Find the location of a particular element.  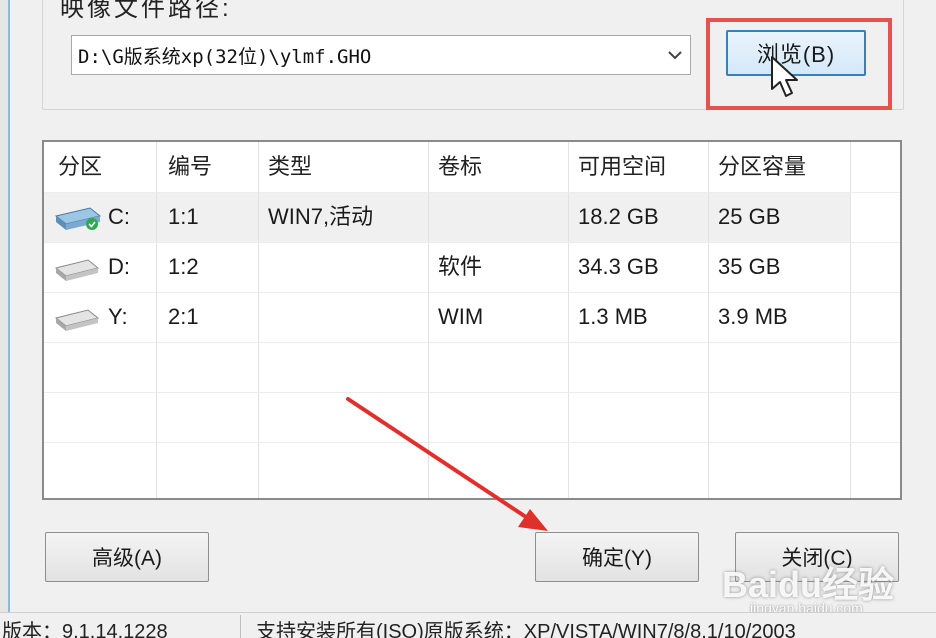

cell-number: 1:1 is located at coordinates (183, 216).